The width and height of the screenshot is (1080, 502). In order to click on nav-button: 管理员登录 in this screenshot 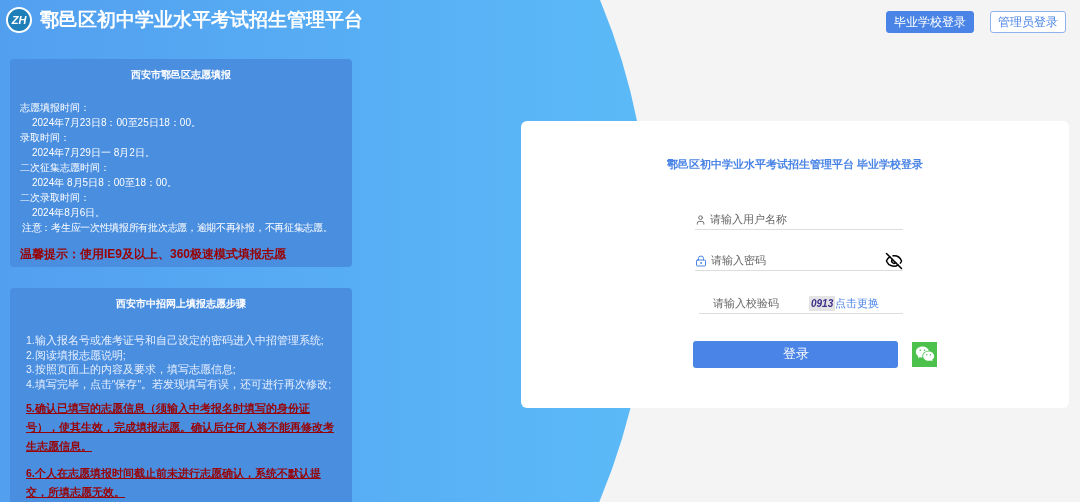, I will do `click(1028, 22)`.